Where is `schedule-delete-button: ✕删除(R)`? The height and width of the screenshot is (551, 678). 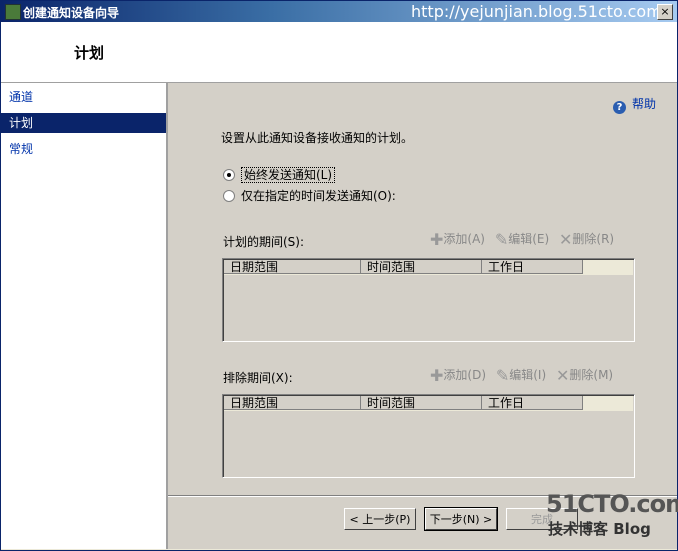
schedule-delete-button: ✕删除(R) is located at coordinates (587, 239).